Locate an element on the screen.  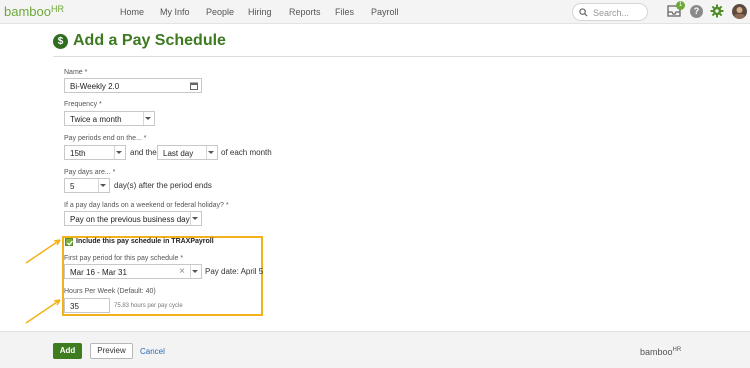
checkbox-icon is located at coordinates (70, 243).